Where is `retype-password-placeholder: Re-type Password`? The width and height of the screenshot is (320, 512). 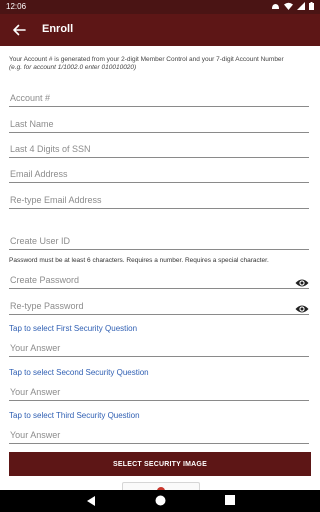 retype-password-placeholder: Re-type Password is located at coordinates (47, 306).